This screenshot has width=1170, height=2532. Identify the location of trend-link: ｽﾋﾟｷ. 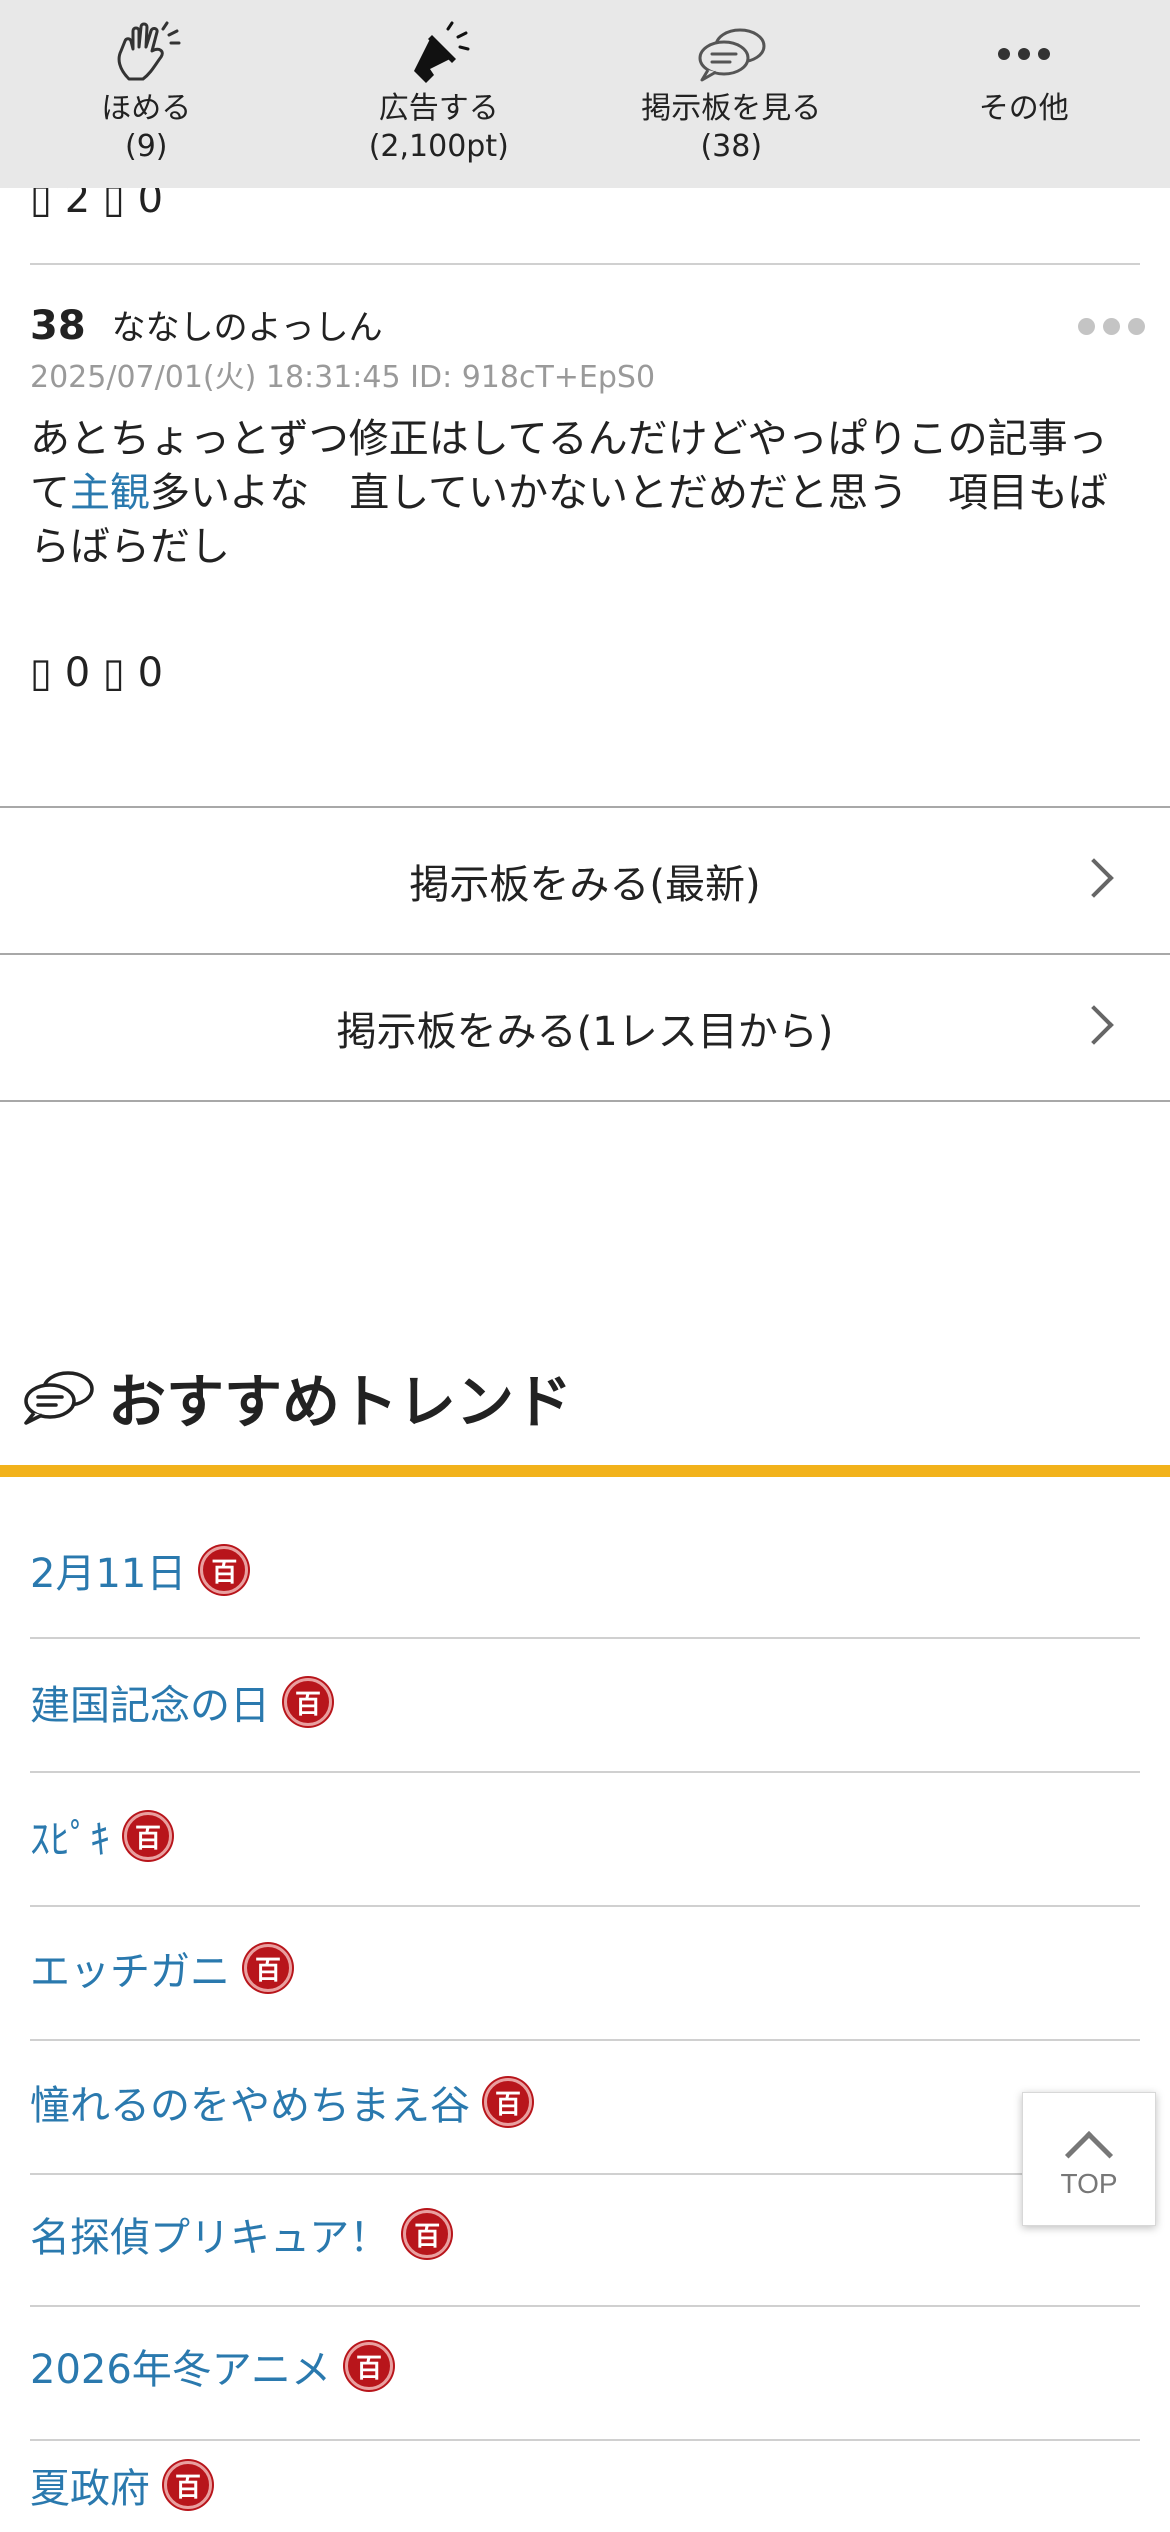
(70, 1836).